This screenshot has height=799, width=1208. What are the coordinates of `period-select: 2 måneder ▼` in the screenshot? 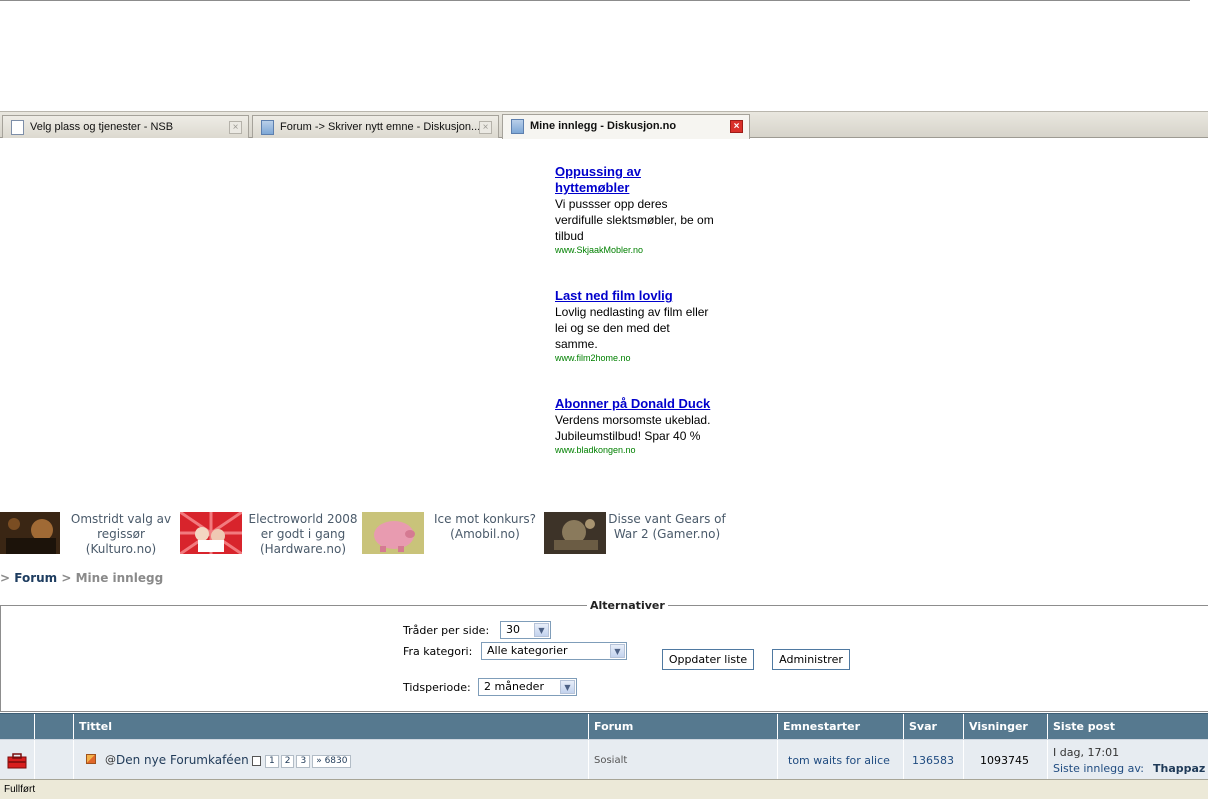 It's located at (527, 687).